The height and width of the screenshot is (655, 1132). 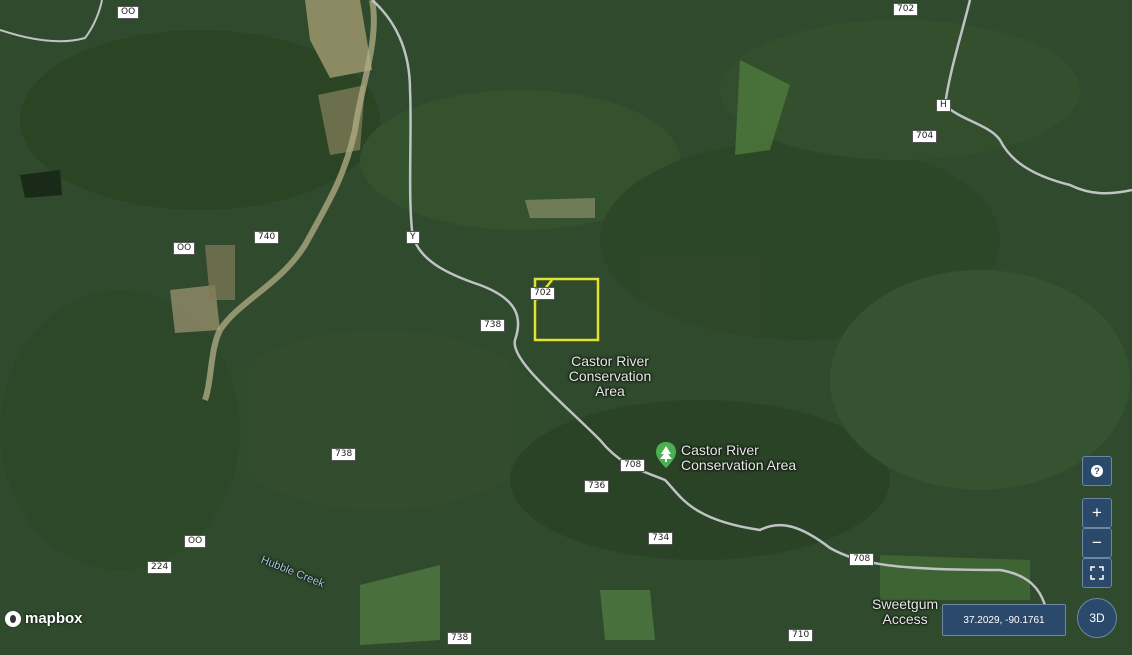 I want to click on route-shield: 224, so click(x=160, y=567).